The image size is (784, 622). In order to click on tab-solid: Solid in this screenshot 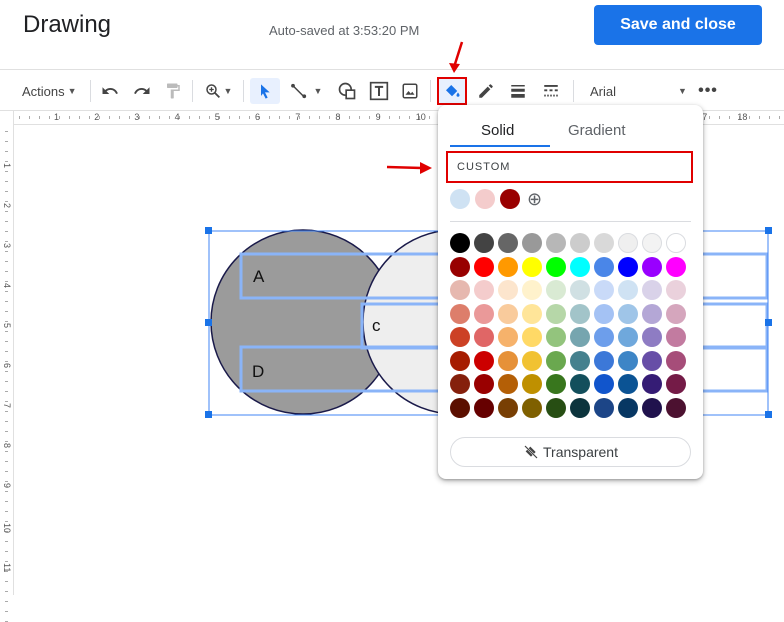, I will do `click(497, 130)`.